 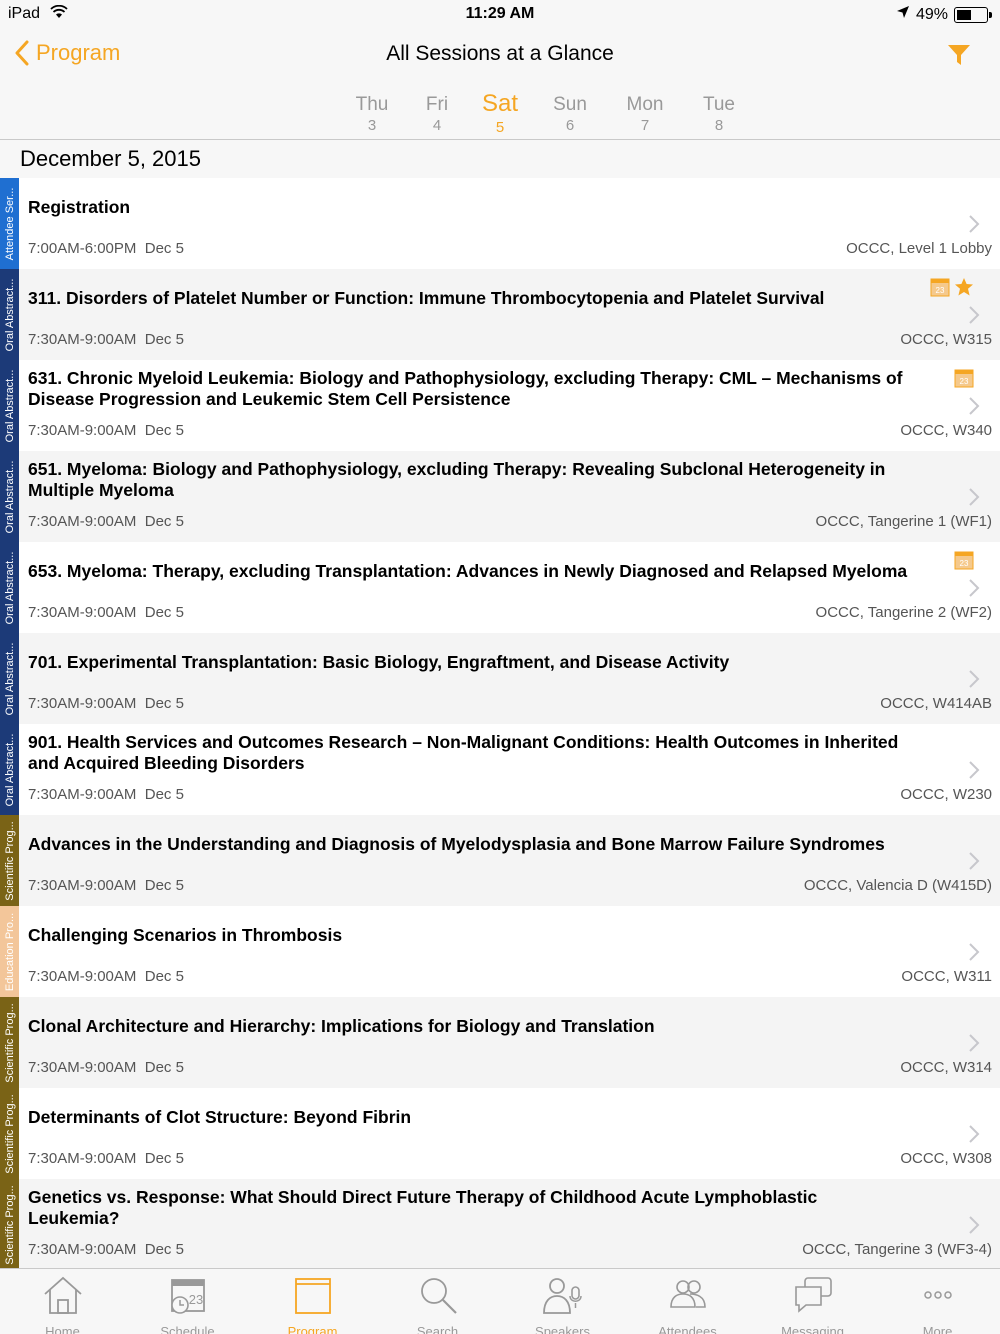 I want to click on session-location: OCCC, W340, so click(x=946, y=430).